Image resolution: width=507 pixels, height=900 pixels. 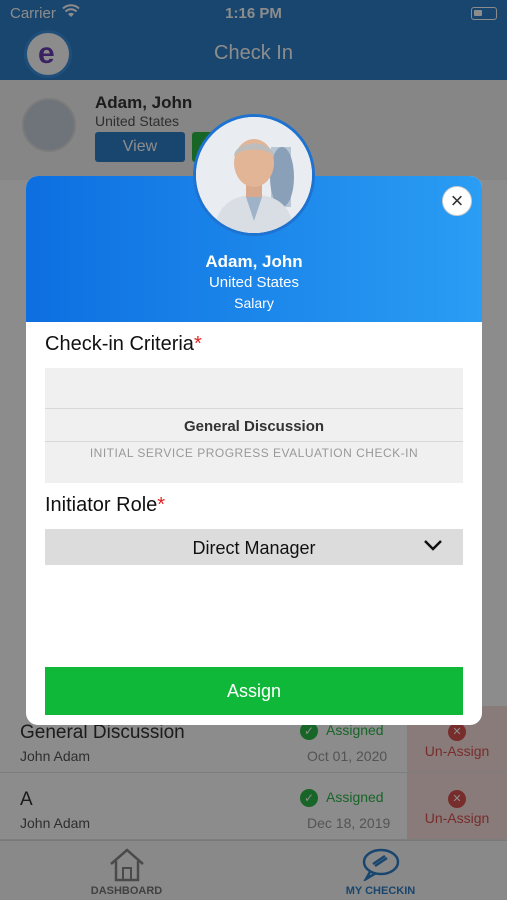 What do you see at coordinates (254, 441) in the screenshot?
I see `divider` at bounding box center [254, 441].